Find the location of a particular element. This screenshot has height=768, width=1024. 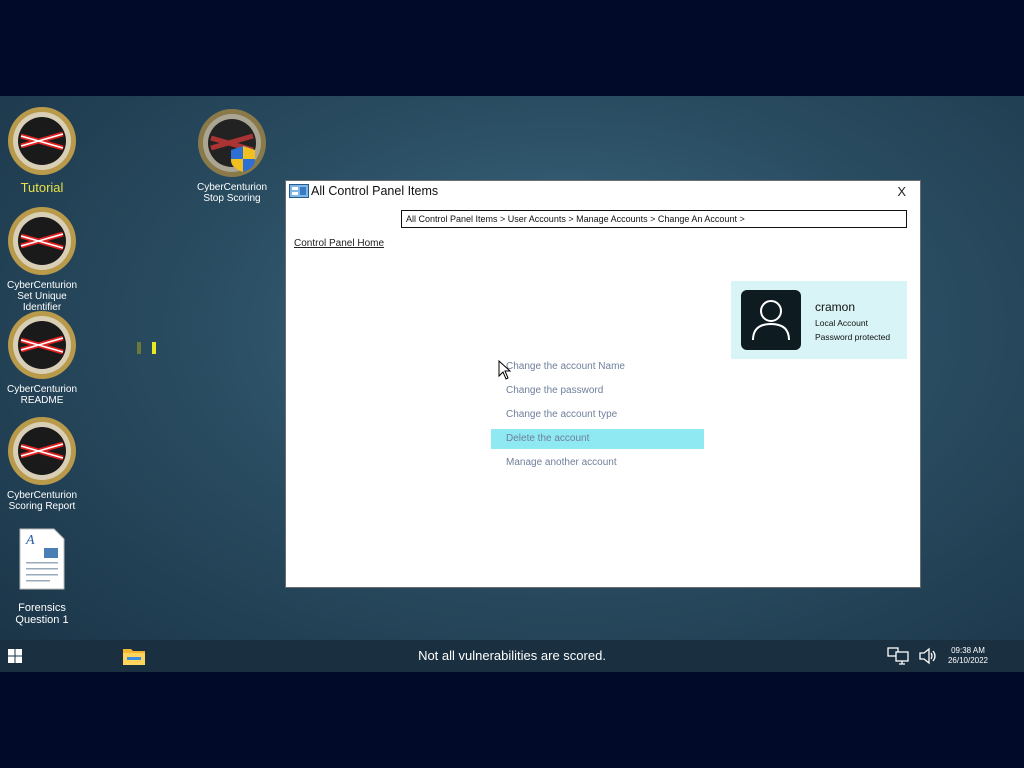

change-account-type-link: Change the account type is located at coordinates (597, 415).